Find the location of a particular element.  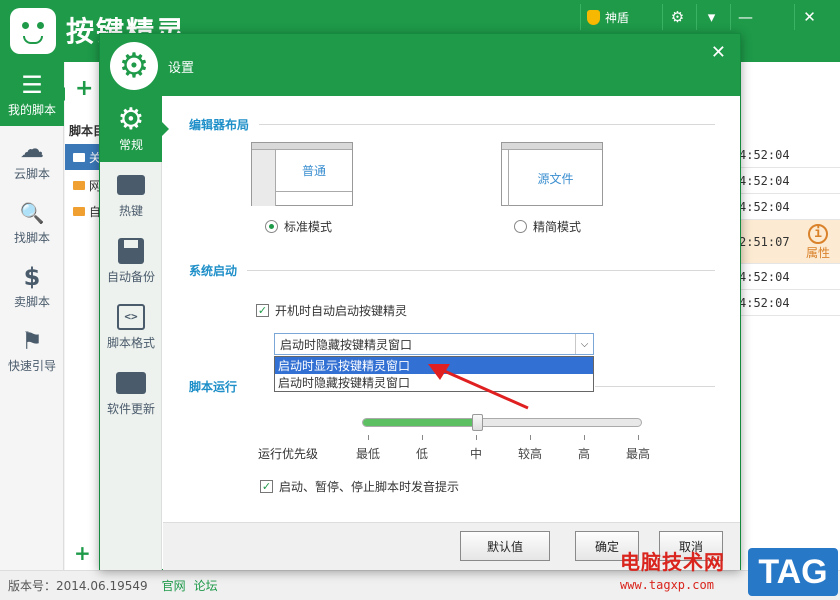

nav-label: 自动备份 is located at coordinates (130, 277).